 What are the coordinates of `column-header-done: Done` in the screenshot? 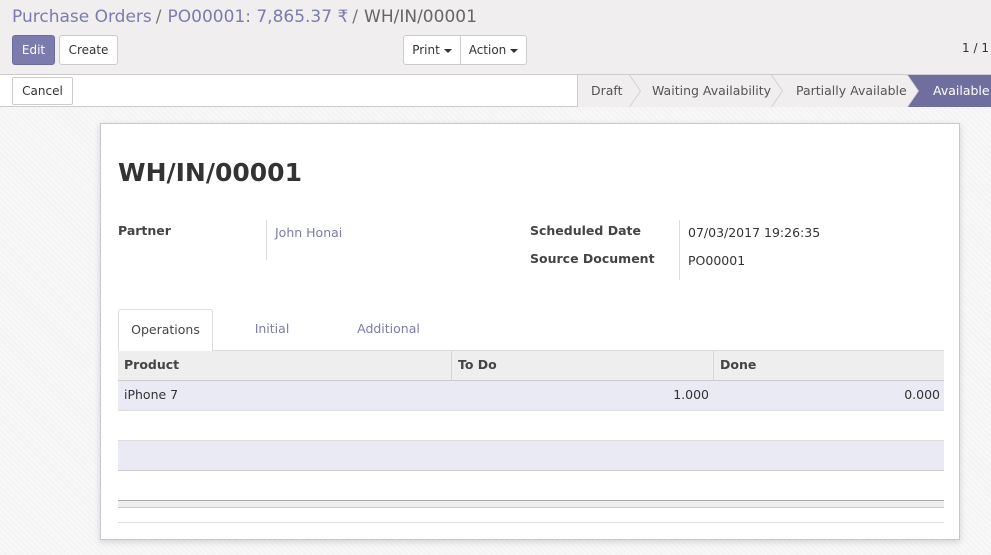 It's located at (828, 366).